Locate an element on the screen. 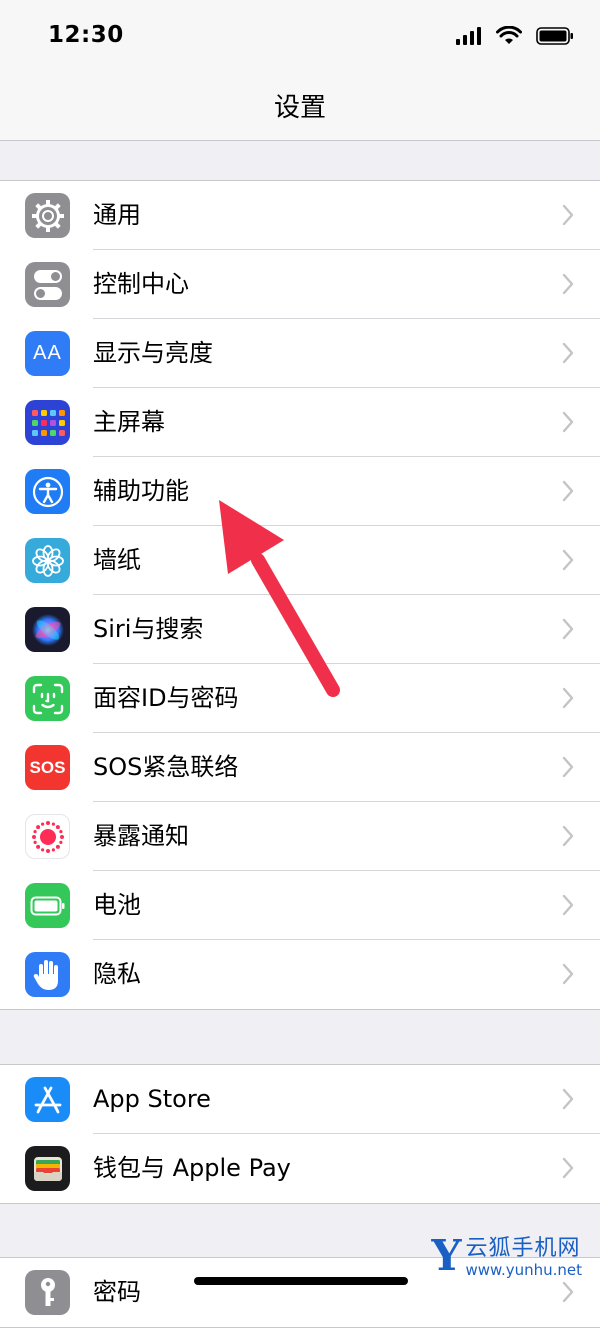 This screenshot has height=1328, width=600. navigation-bar: 设置 is located at coordinates (300, 105).